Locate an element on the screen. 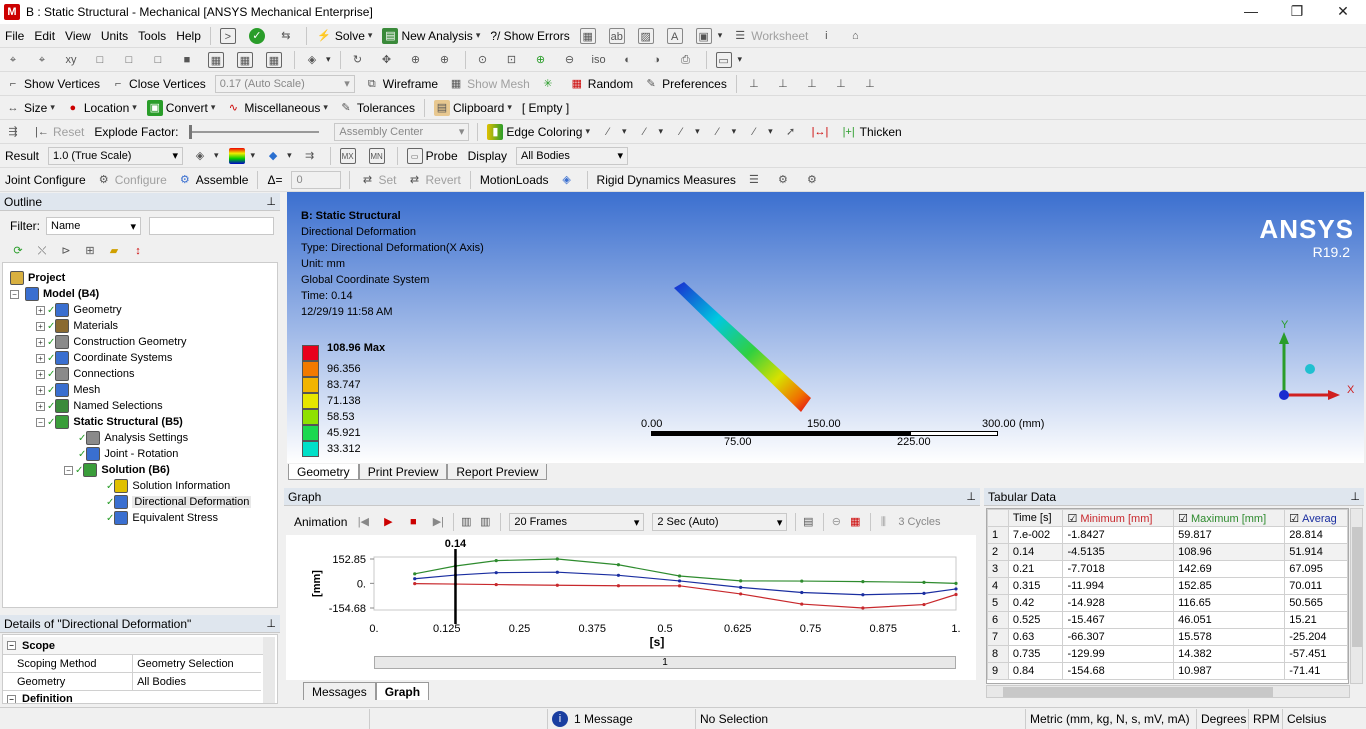 This screenshot has width=1366, height=729. motionloads-icon: ◈ is located at coordinates (568, 180).